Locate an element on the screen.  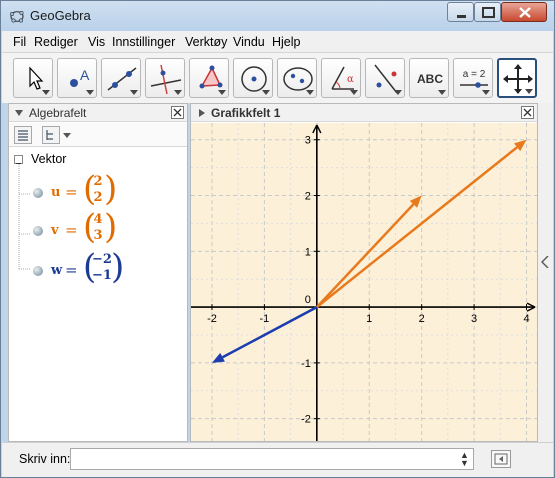
title-bar: GeoGebra is located at coordinates (277, 16).